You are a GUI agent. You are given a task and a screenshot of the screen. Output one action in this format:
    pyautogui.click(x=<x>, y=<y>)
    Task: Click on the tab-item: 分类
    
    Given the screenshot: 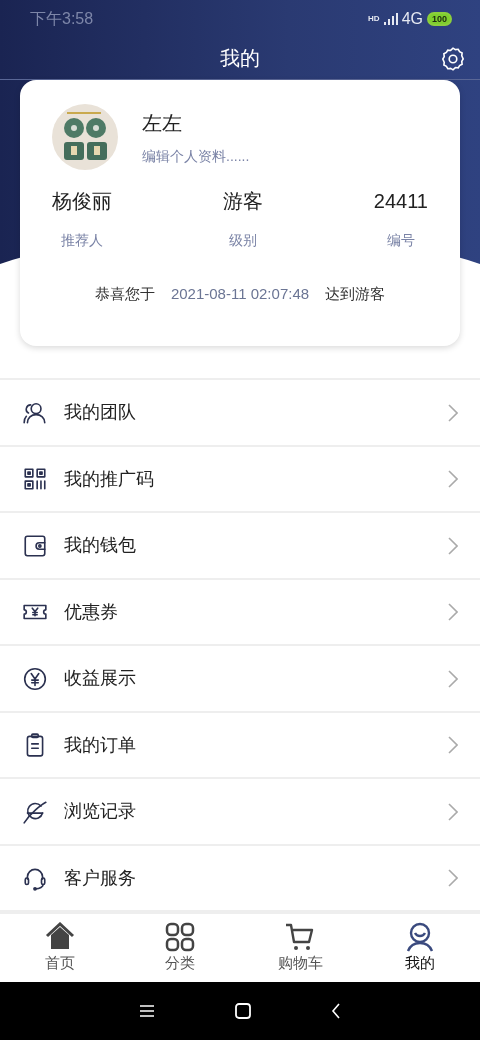 What is the action you would take?
    pyautogui.click(x=180, y=948)
    